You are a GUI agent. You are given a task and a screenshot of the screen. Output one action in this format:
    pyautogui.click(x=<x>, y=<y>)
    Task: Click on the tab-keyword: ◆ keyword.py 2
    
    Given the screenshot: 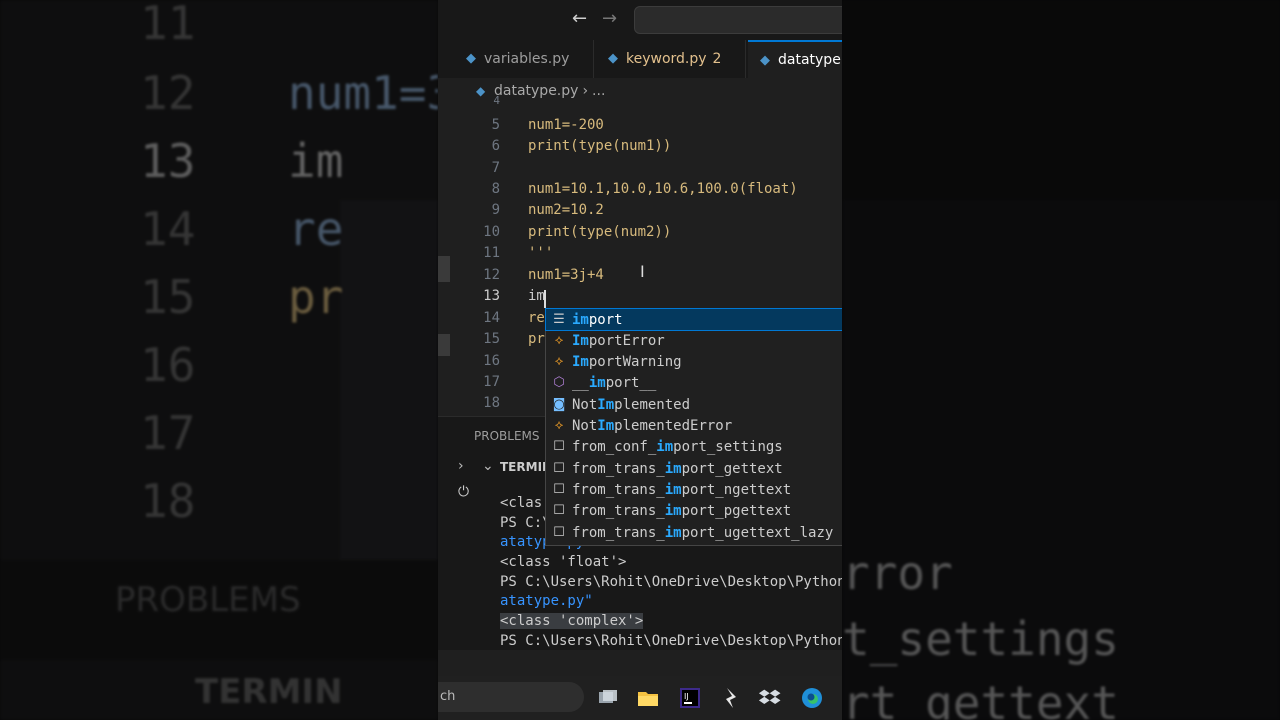 What is the action you would take?
    pyautogui.click(x=671, y=59)
    